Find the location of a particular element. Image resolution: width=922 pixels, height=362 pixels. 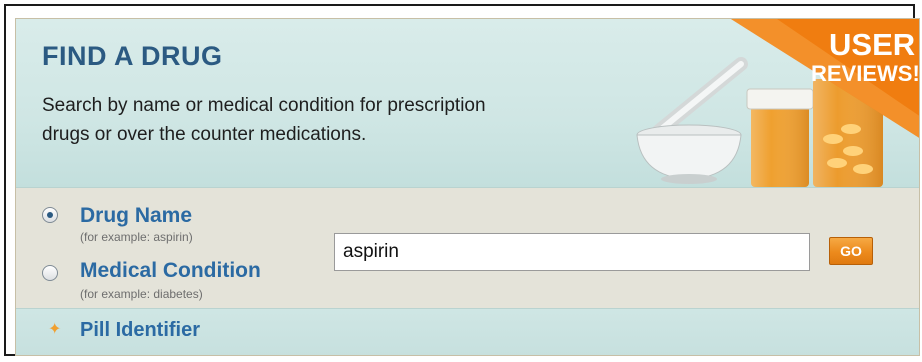

medical-condition-radio is located at coordinates (50, 273).